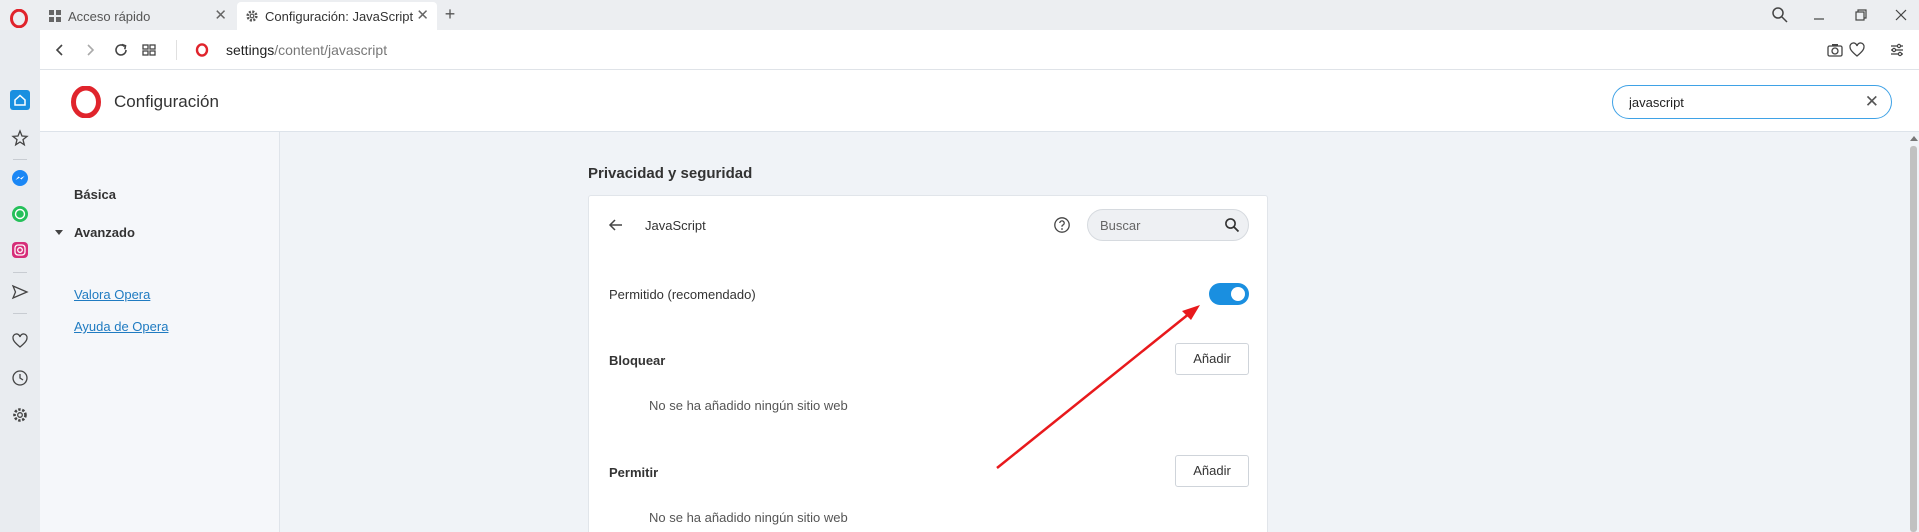 Image resolution: width=1919 pixels, height=532 pixels. Describe the element at coordinates (20, 100) in the screenshot. I see `home-icon` at that location.